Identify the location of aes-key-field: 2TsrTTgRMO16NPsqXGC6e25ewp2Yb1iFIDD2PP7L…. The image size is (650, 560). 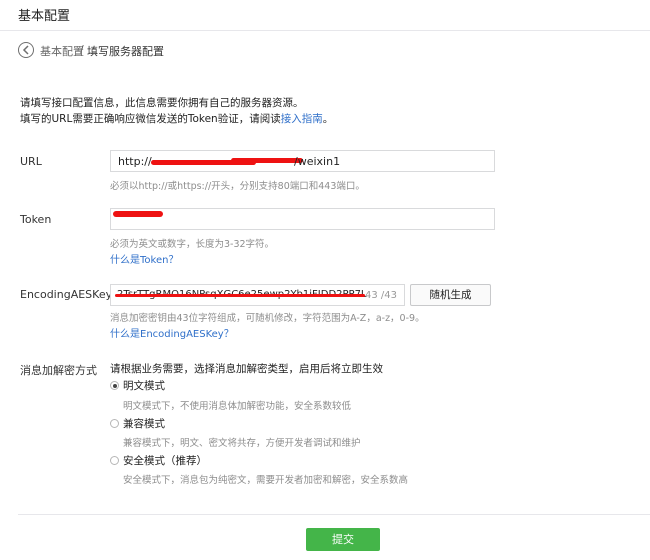
(257, 295).